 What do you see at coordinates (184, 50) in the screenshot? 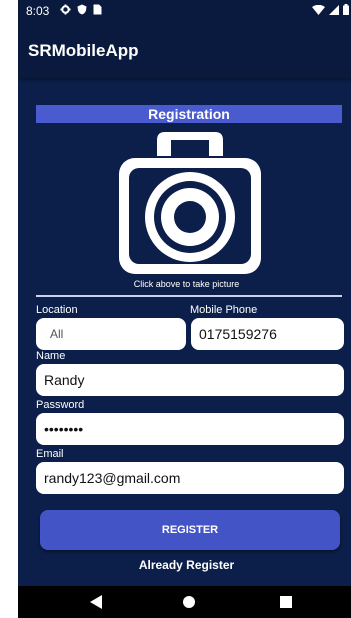
I see `app-bar: SRMobileApp` at bounding box center [184, 50].